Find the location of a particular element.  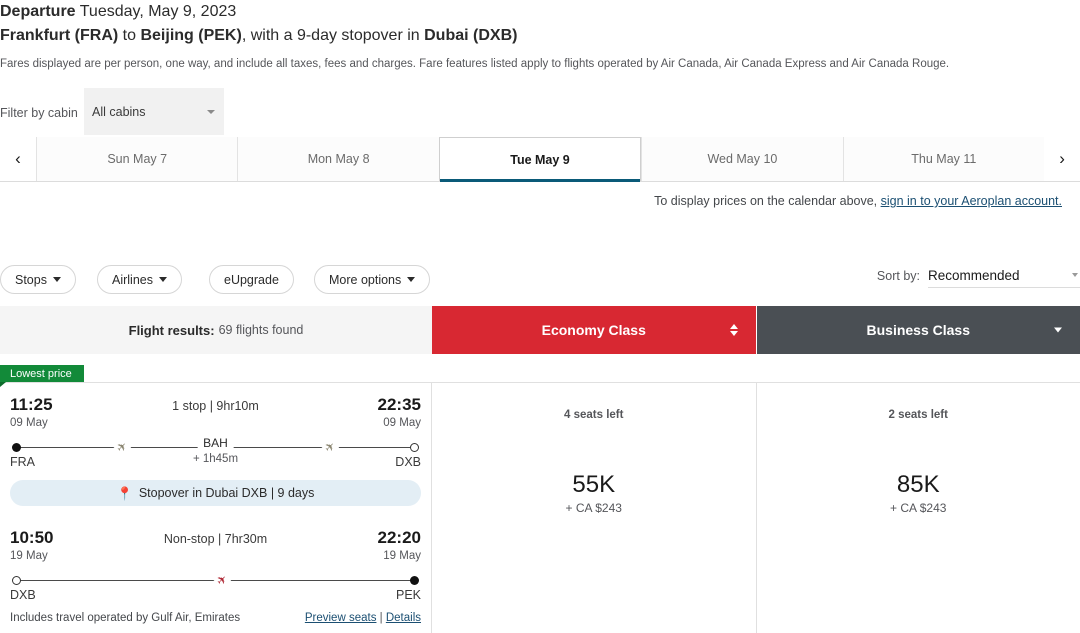

details-link: Details is located at coordinates (403, 618).